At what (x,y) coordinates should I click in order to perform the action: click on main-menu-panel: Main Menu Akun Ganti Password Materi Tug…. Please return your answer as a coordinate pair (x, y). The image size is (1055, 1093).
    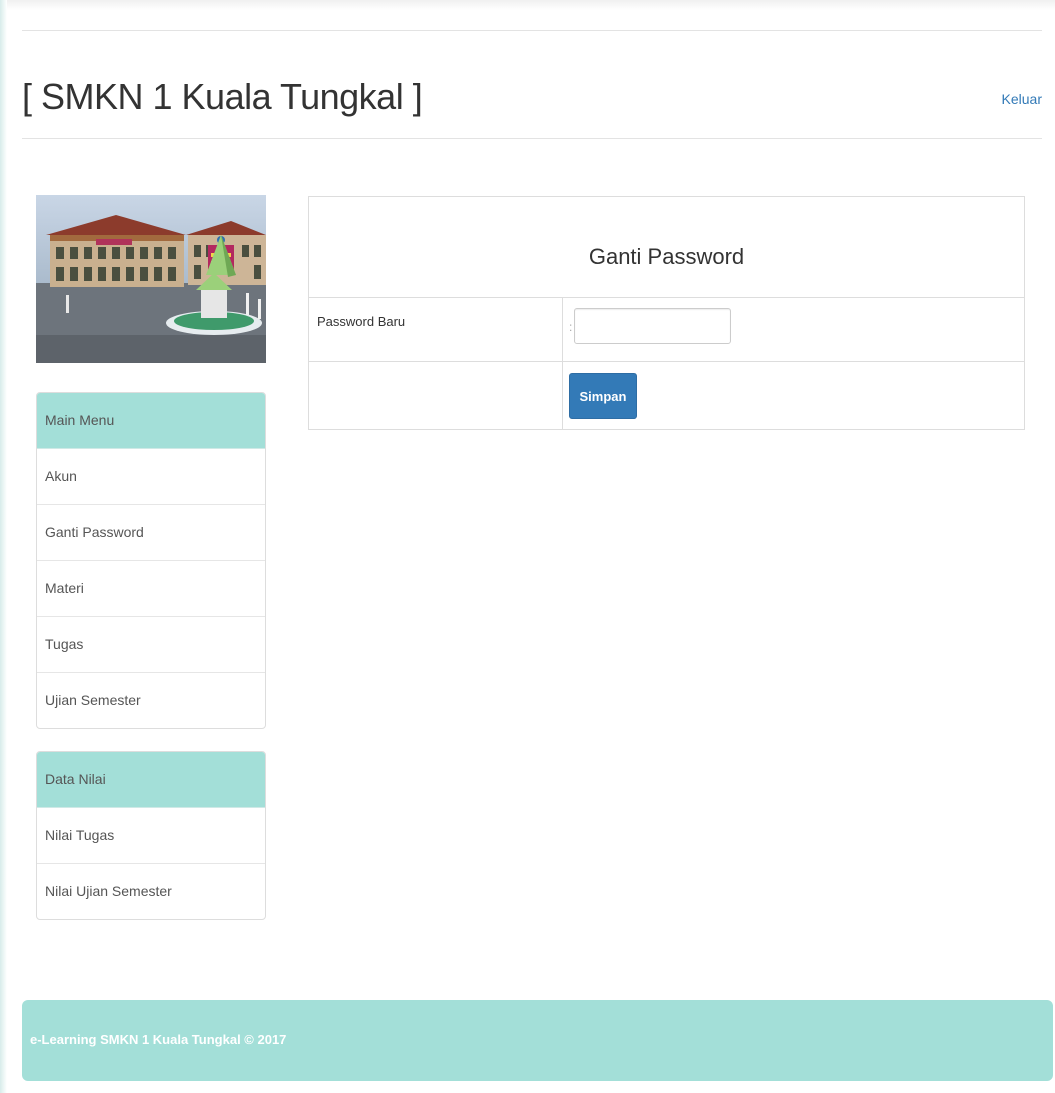
    Looking at the image, I should click on (151, 560).